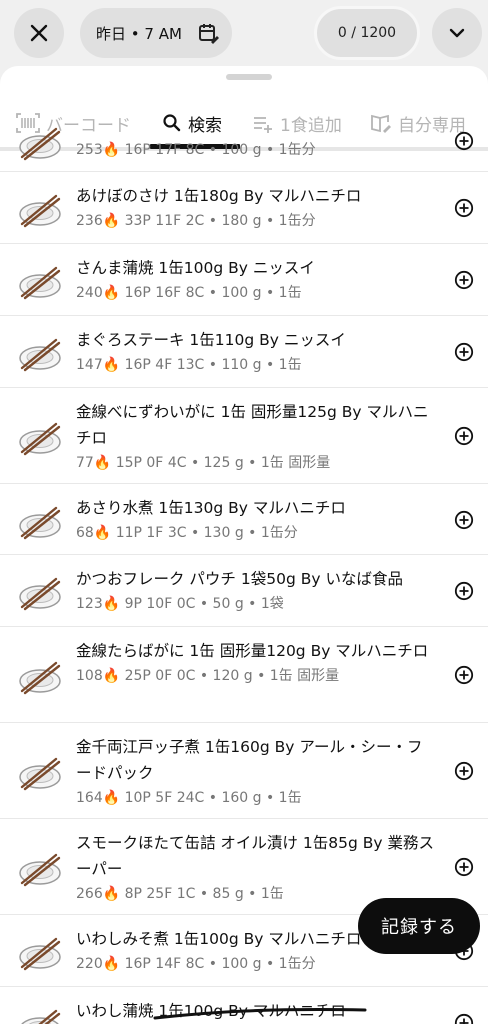 This screenshot has width=488, height=1024. Describe the element at coordinates (211, 508) in the screenshot. I see `food-title: あさり水煮 1缶130g By マルハニチロ` at that location.